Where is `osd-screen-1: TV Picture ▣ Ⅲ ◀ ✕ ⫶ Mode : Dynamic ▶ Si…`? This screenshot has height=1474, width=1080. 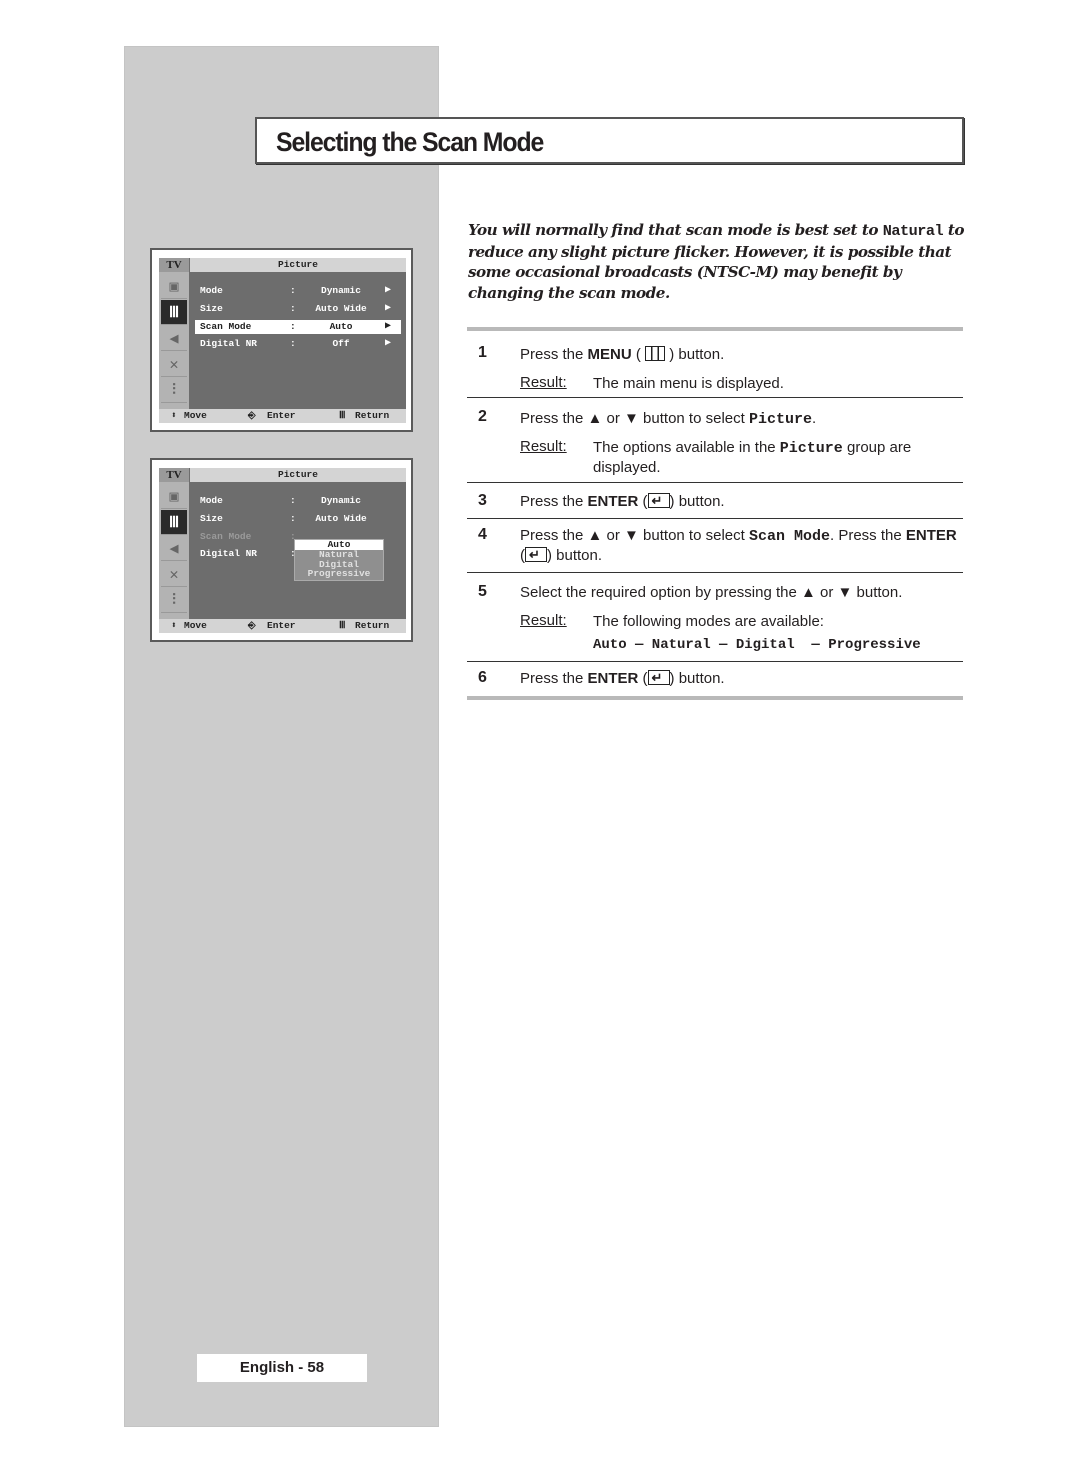
osd-screen-1: TV Picture ▣ Ⅲ ◀ ✕ ⫶ Mode : Dynamic ▶ Si… is located at coordinates (281, 340).